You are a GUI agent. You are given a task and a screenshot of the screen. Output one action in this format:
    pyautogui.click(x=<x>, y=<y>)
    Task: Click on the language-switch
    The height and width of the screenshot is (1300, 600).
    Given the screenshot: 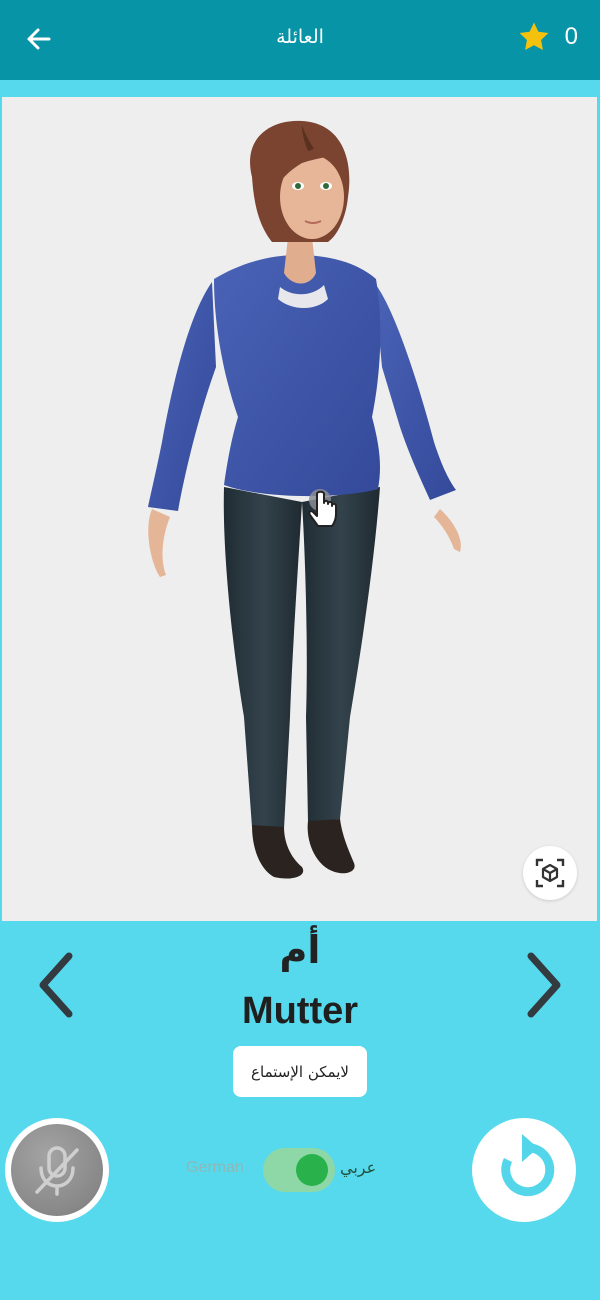 What is the action you would take?
    pyautogui.click(x=299, y=1170)
    